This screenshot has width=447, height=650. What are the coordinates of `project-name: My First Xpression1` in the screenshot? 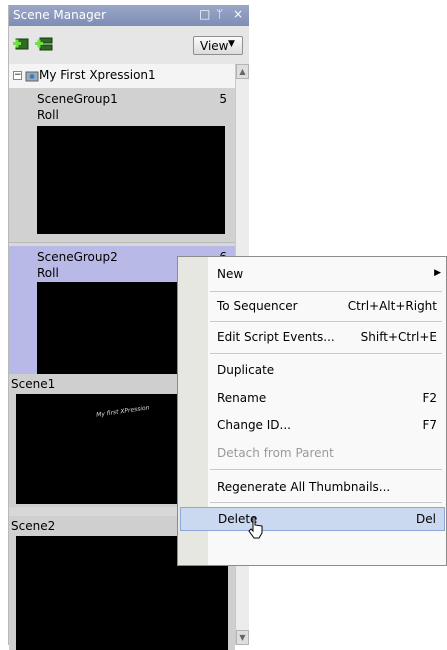 It's located at (97, 75).